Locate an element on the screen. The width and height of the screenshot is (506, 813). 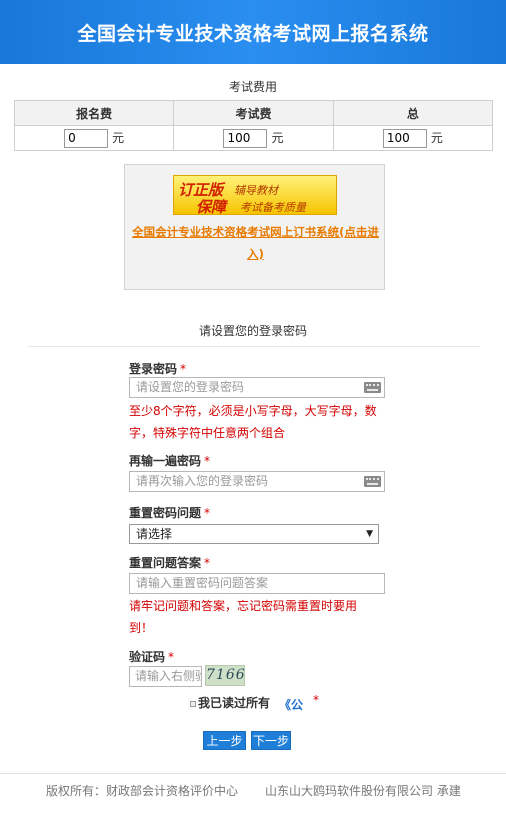
captcha-placeholder: 请输入右侧验证码 is located at coordinates (168, 676).